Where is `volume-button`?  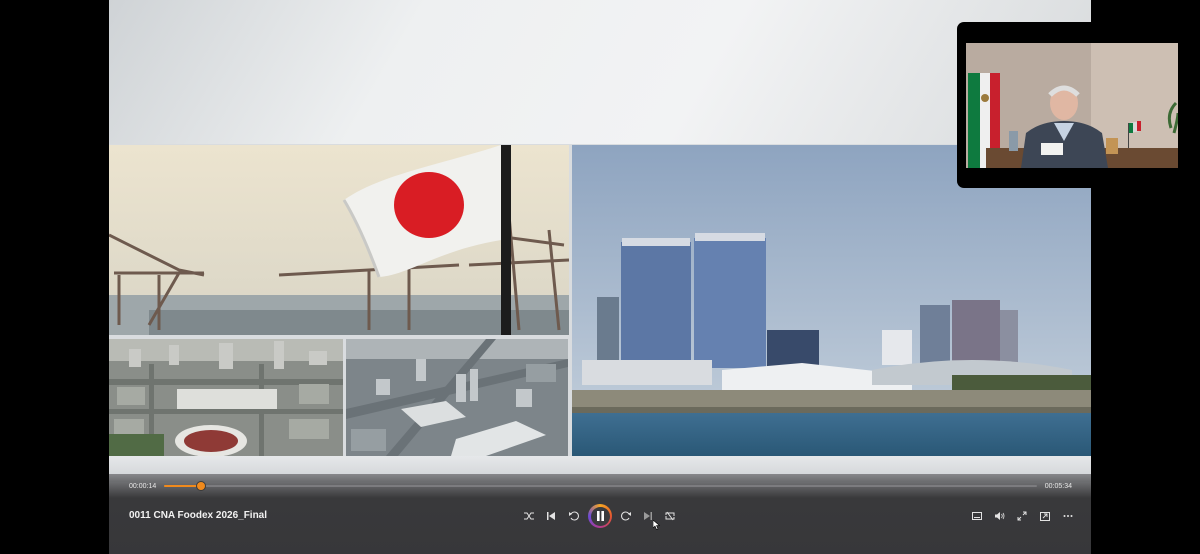 volume-button is located at coordinates (1000, 516).